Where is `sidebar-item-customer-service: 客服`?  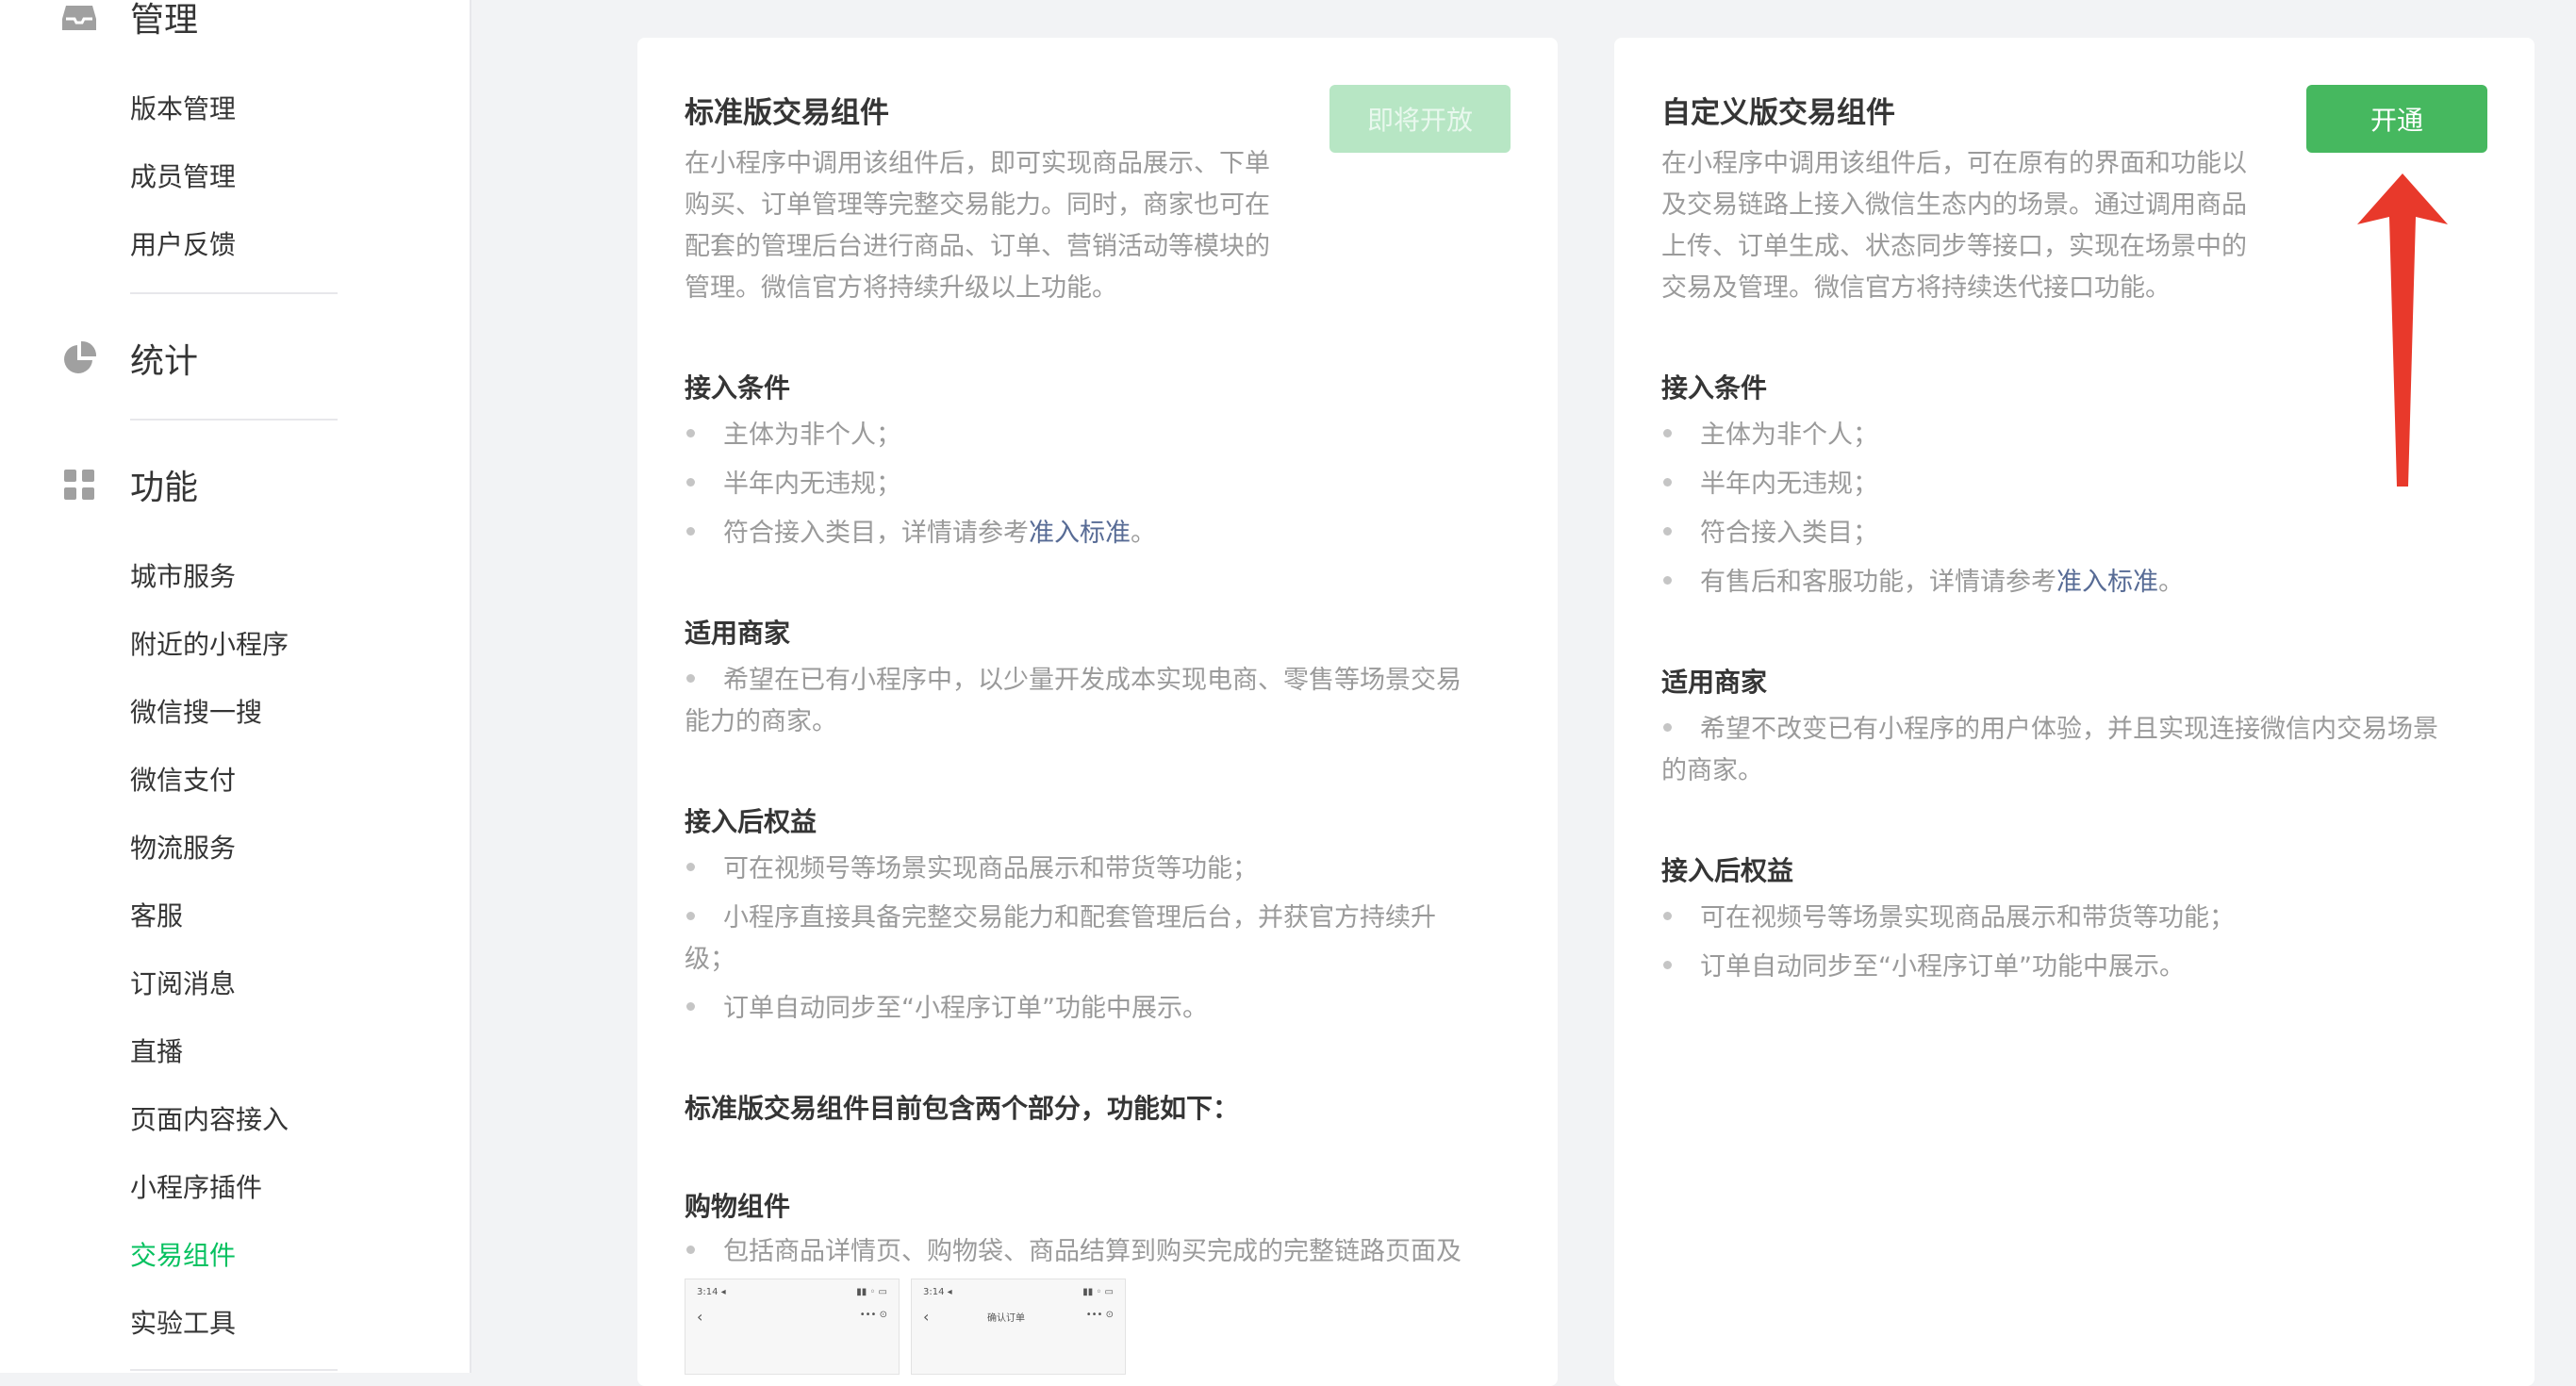
sidebar-item-customer-service: 客服 is located at coordinates (156, 916).